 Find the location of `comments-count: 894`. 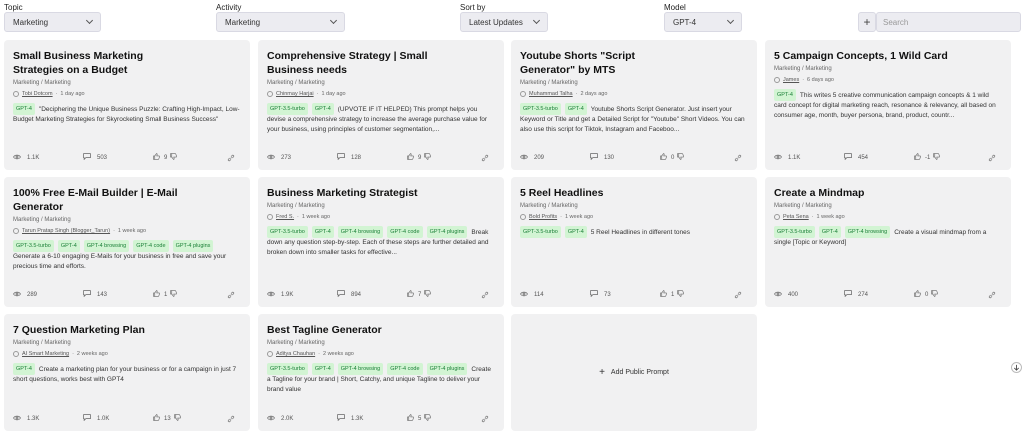

comments-count: 894 is located at coordinates (356, 294).